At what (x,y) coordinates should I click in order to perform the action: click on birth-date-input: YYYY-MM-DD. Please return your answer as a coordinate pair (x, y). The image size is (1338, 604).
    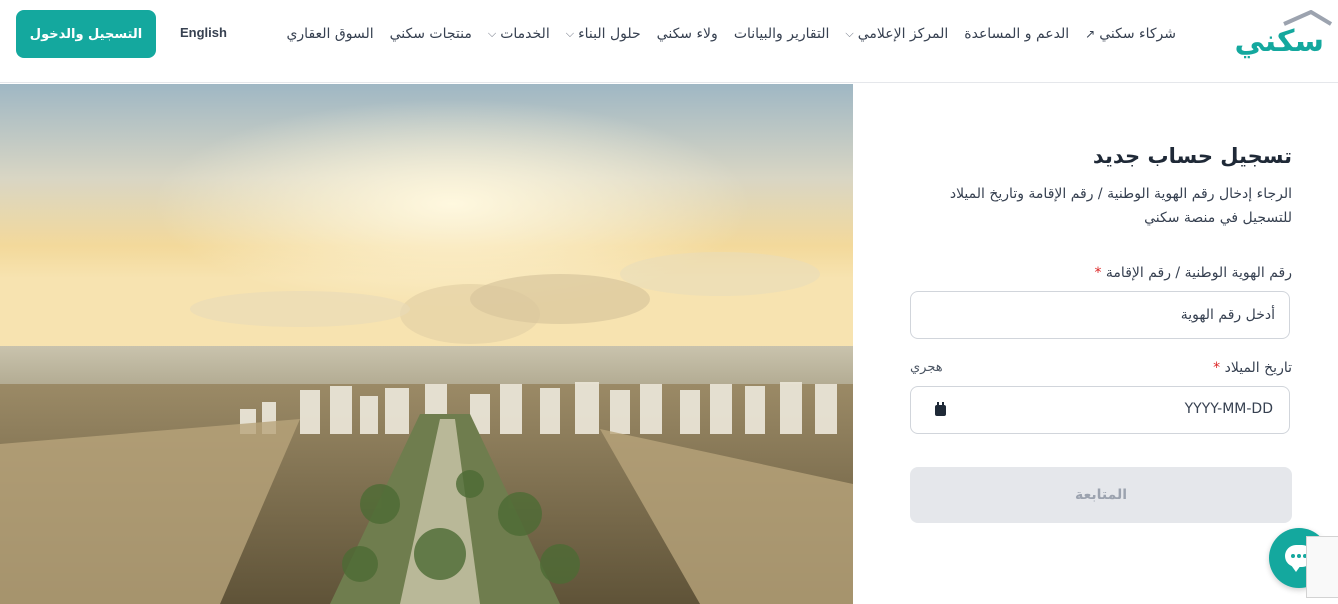
    Looking at the image, I should click on (1100, 410).